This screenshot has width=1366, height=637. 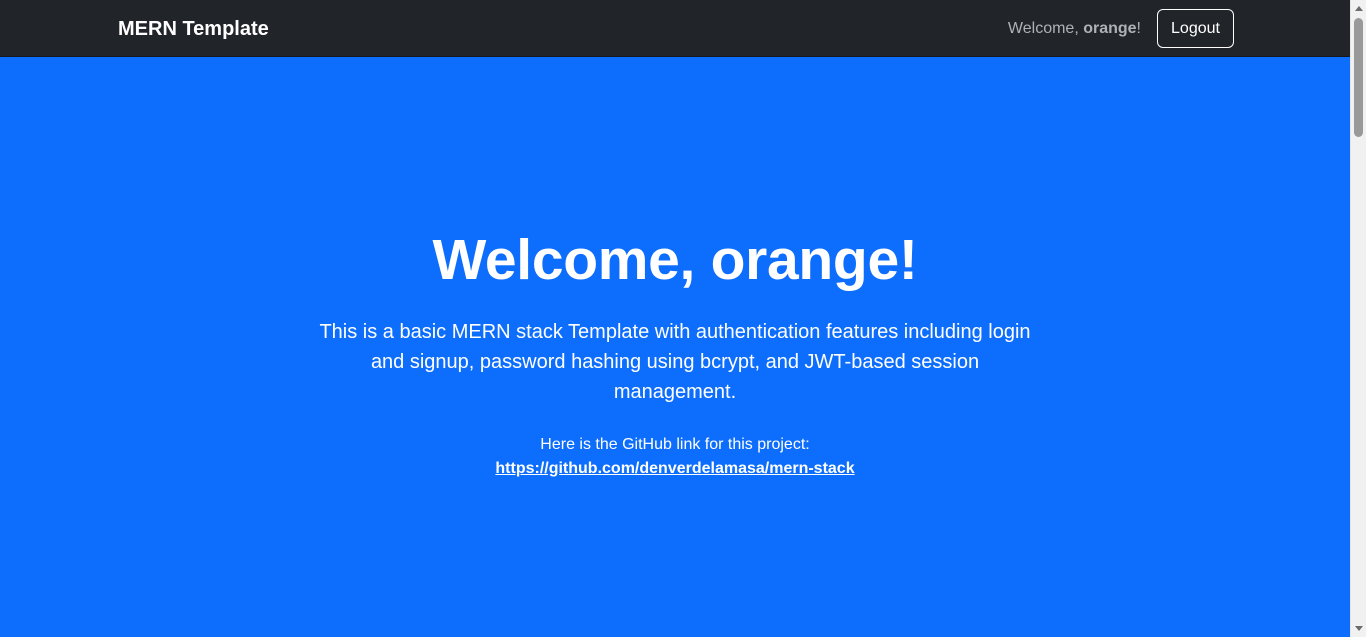 I want to click on brand-link: MERN Template, so click(x=193, y=29).